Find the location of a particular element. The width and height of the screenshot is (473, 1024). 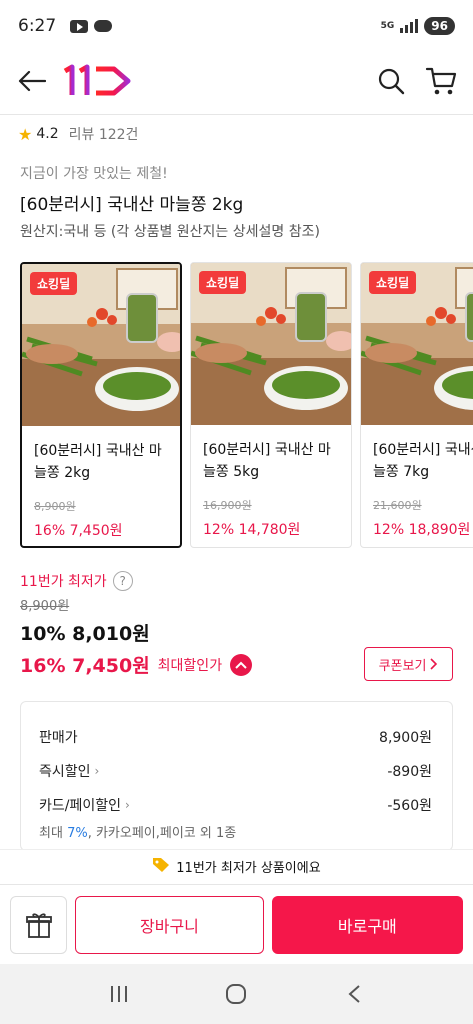

coupon-button: 쿠폰보기 is located at coordinates (408, 664).